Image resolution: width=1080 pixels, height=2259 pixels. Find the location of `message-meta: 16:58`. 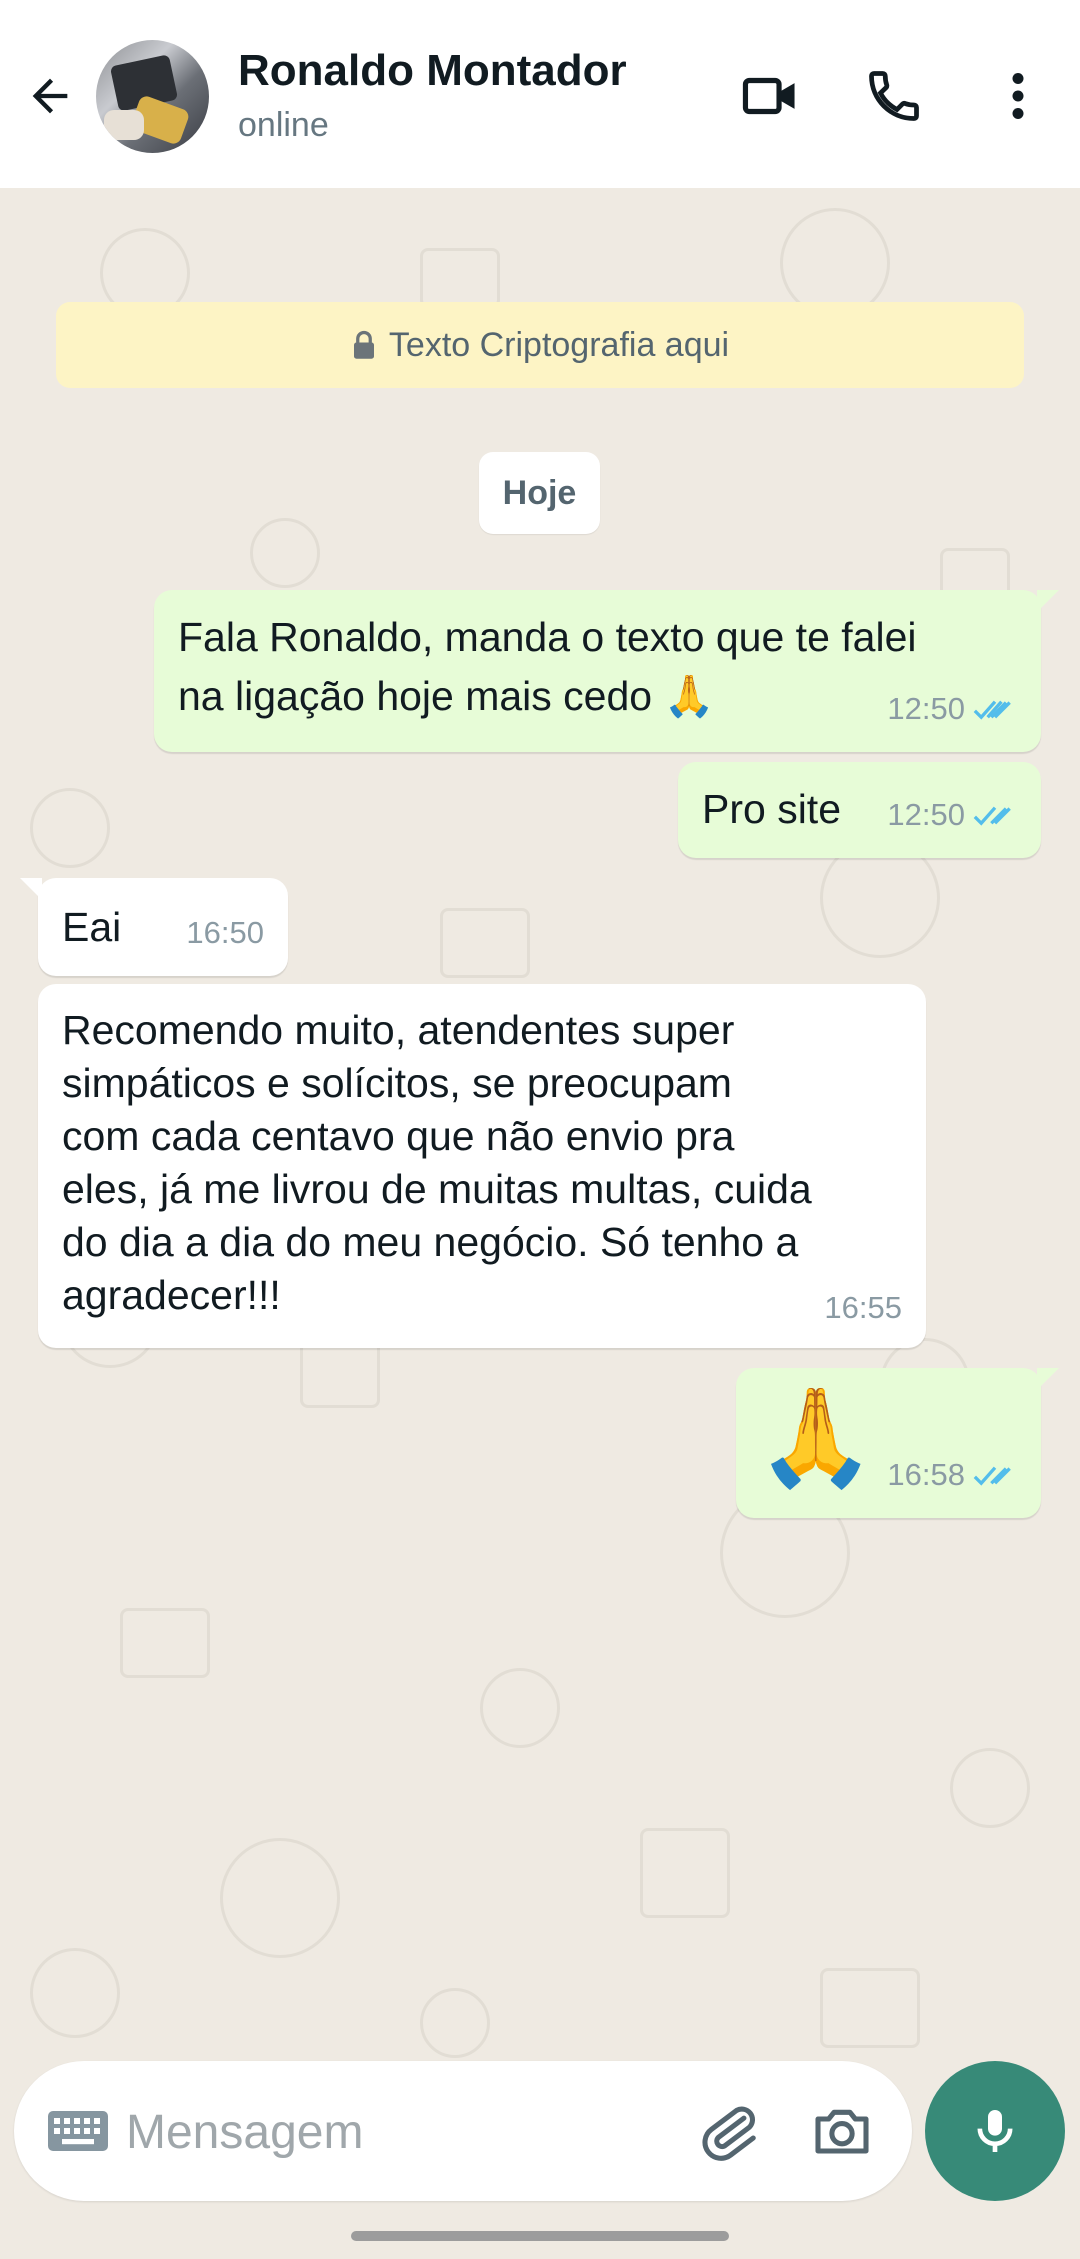

message-meta: 16:58 is located at coordinates (952, 1474).